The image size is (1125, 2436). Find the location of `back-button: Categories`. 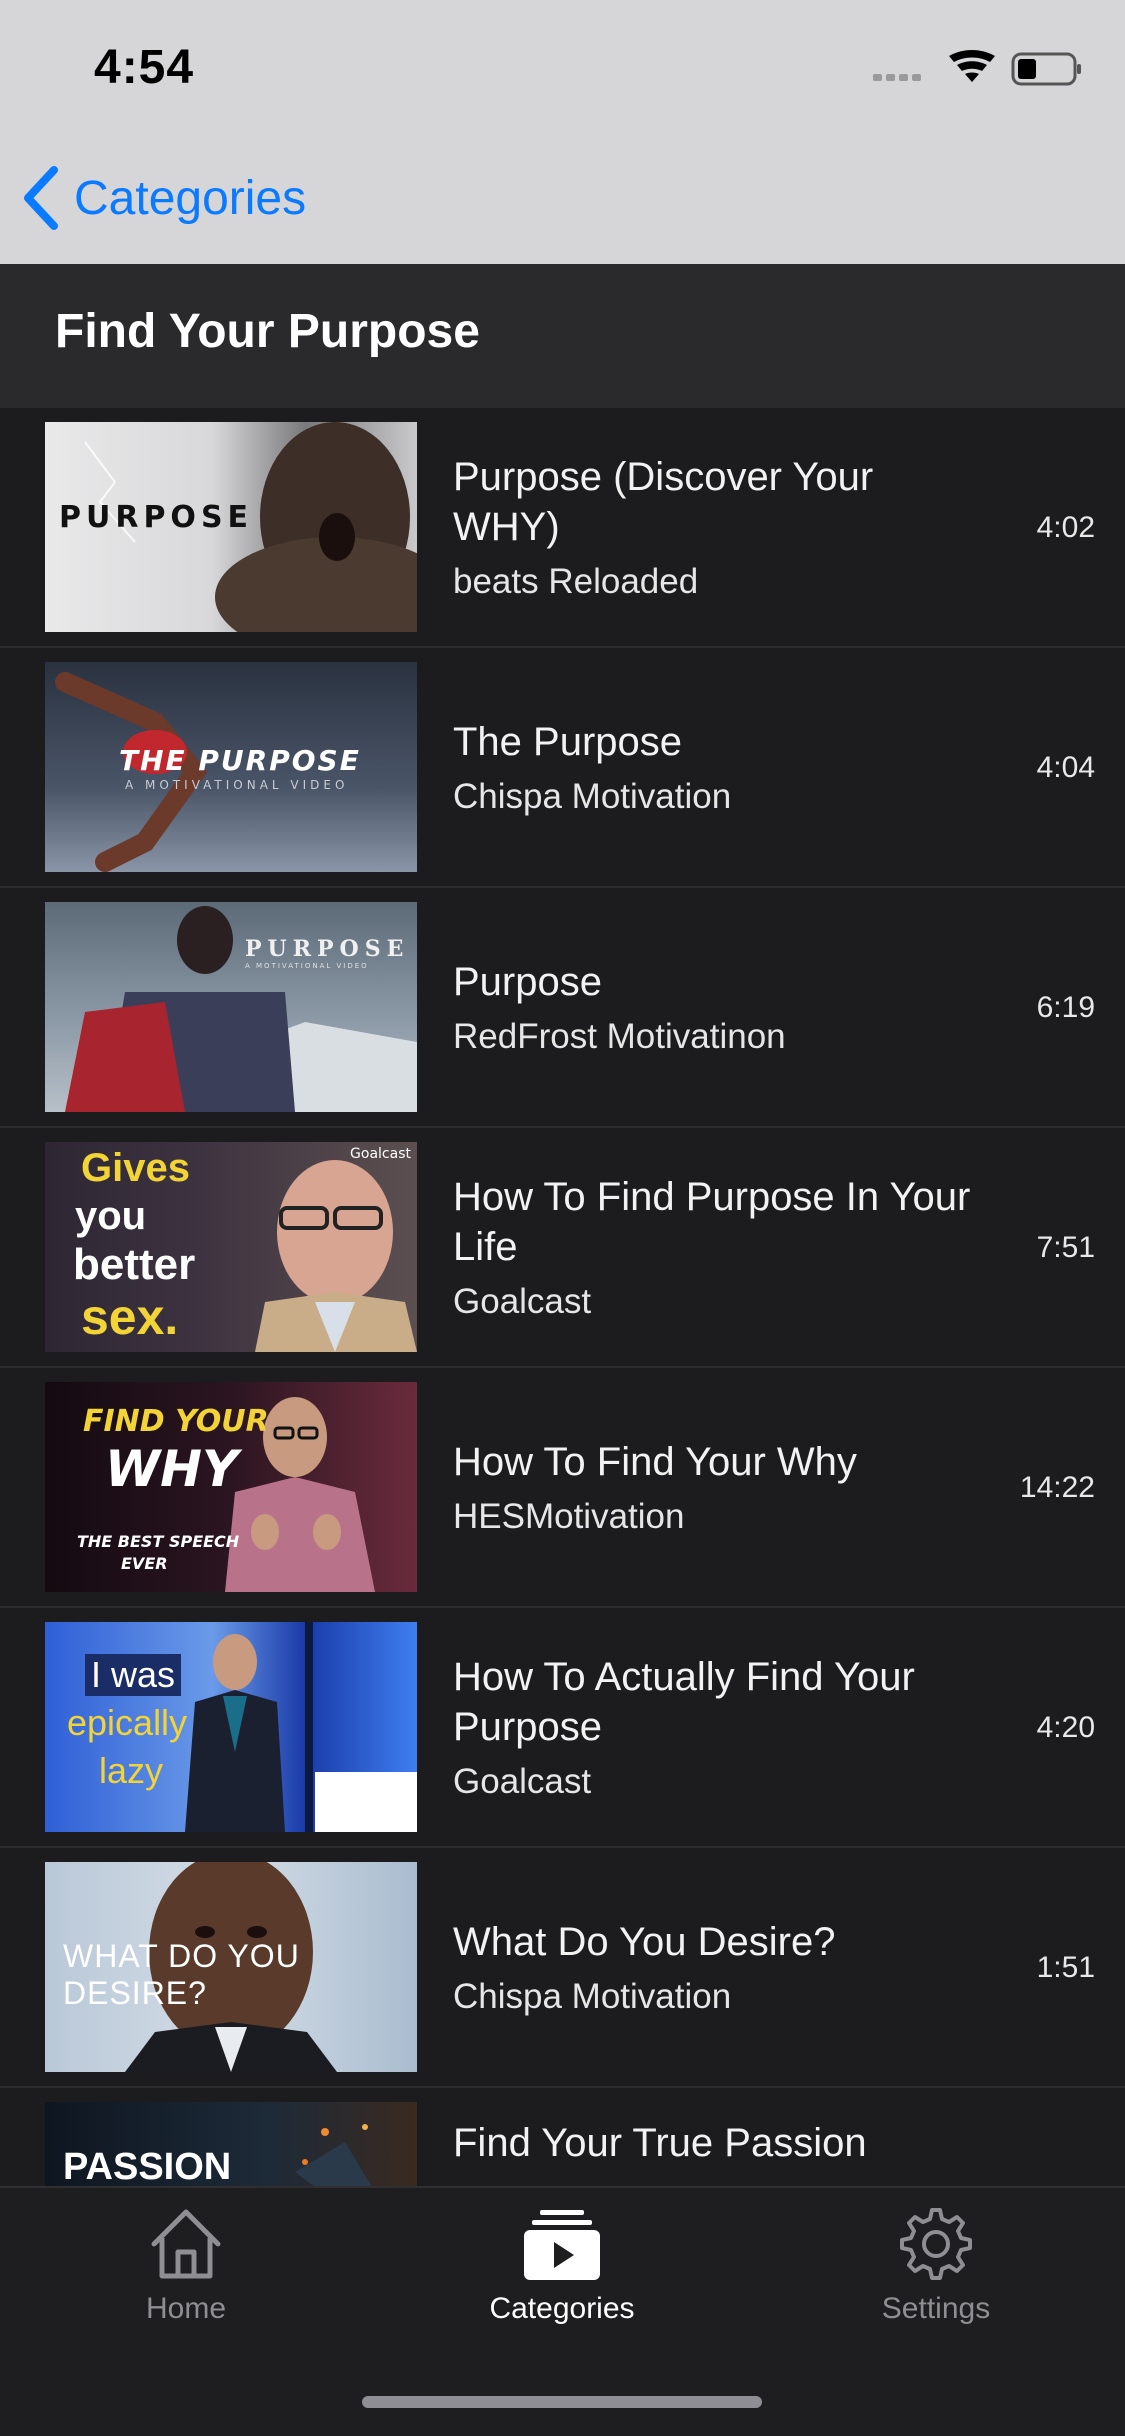

back-button: Categories is located at coordinates (164, 198).